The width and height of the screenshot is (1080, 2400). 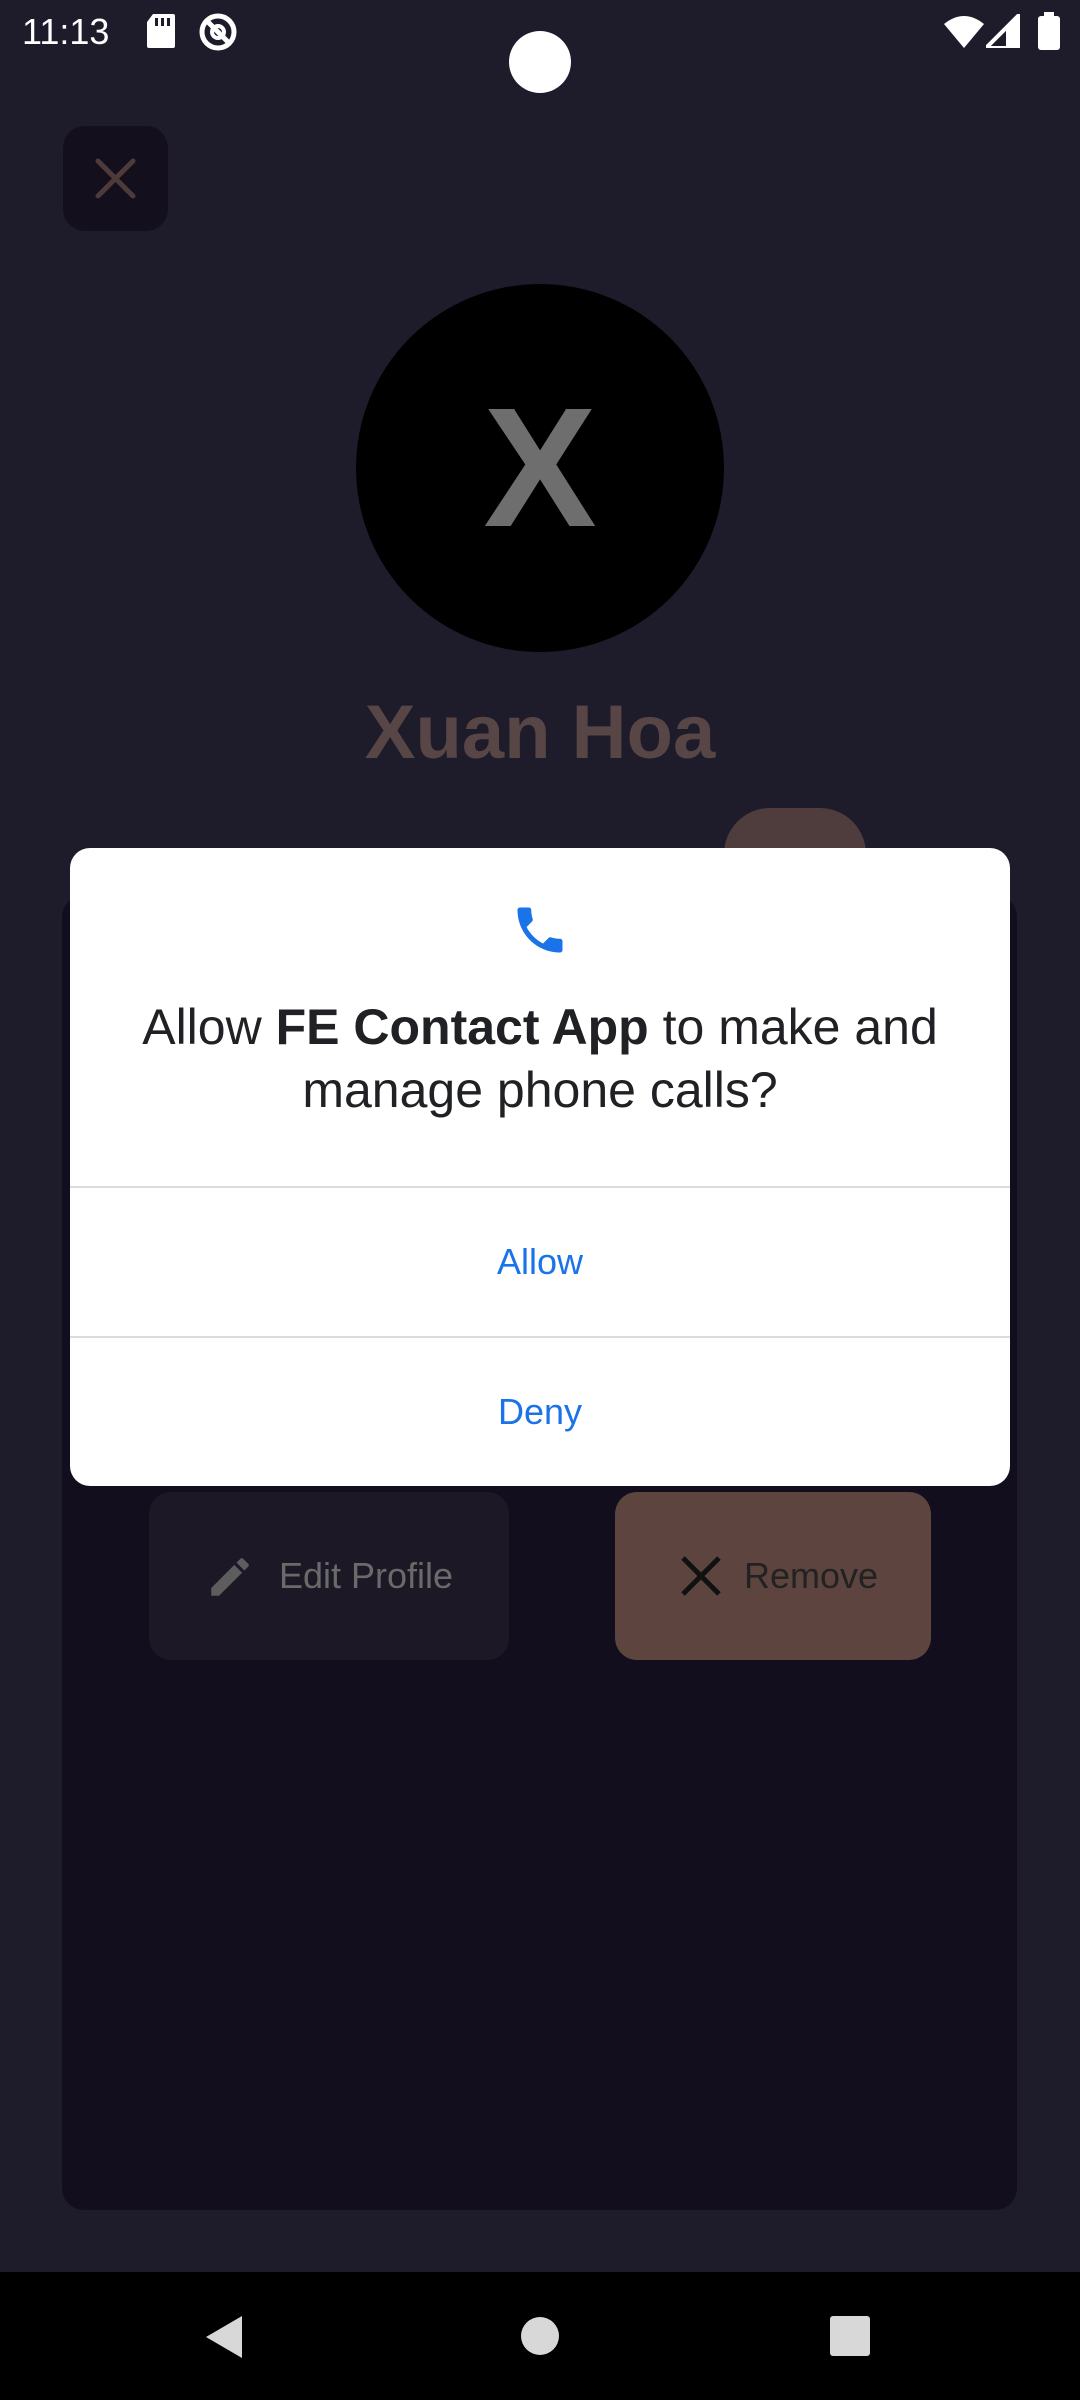 I want to click on remove-label: Remove, so click(x=811, y=1575).